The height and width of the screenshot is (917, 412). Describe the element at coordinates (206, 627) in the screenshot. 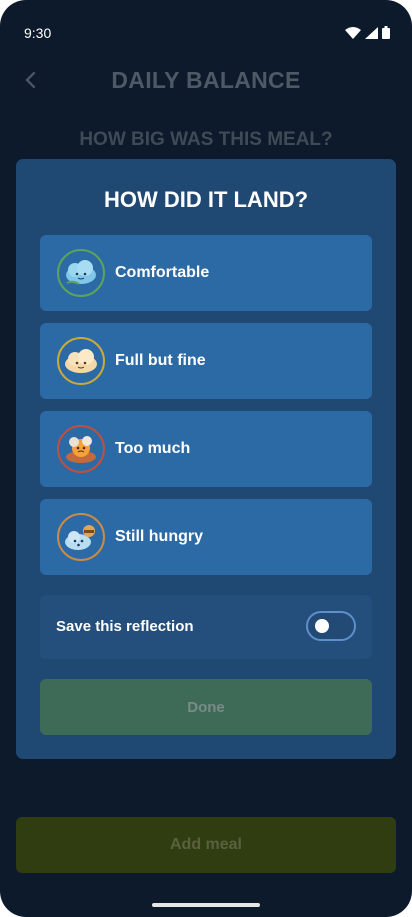

I see `save-reflection-row: Save this reflection` at that location.